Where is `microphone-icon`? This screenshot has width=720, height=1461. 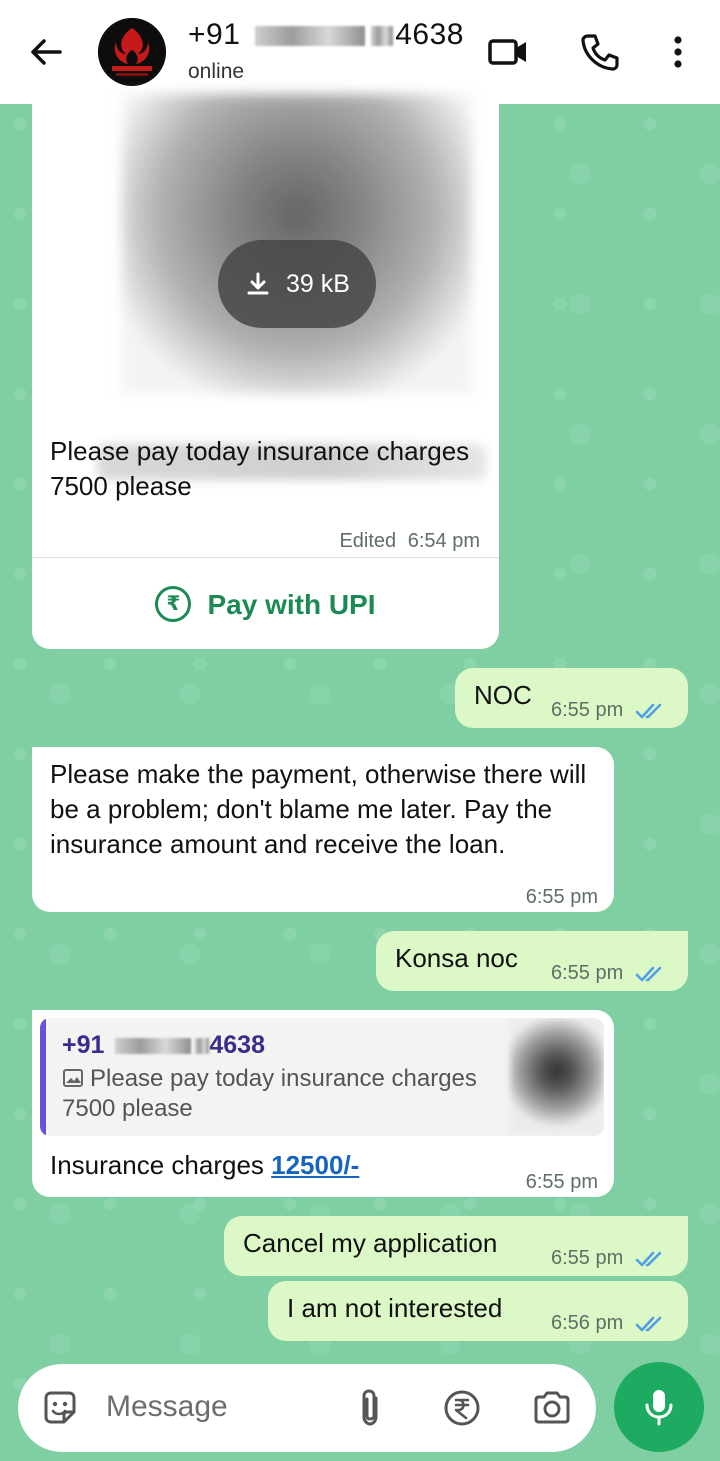
microphone-icon is located at coordinates (659, 1408).